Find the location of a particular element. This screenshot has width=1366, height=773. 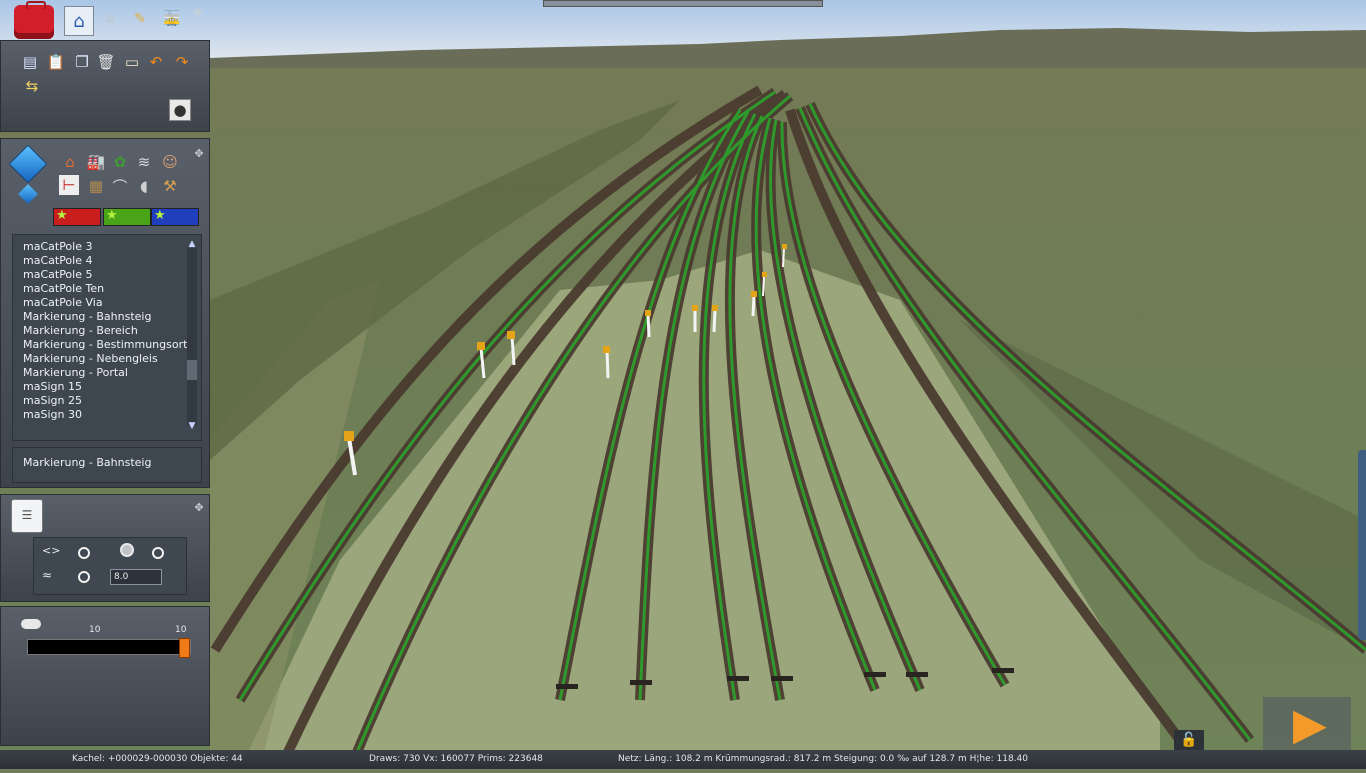

selected-asset-box: Markierung - Bahnsteig is located at coordinates (107, 465).